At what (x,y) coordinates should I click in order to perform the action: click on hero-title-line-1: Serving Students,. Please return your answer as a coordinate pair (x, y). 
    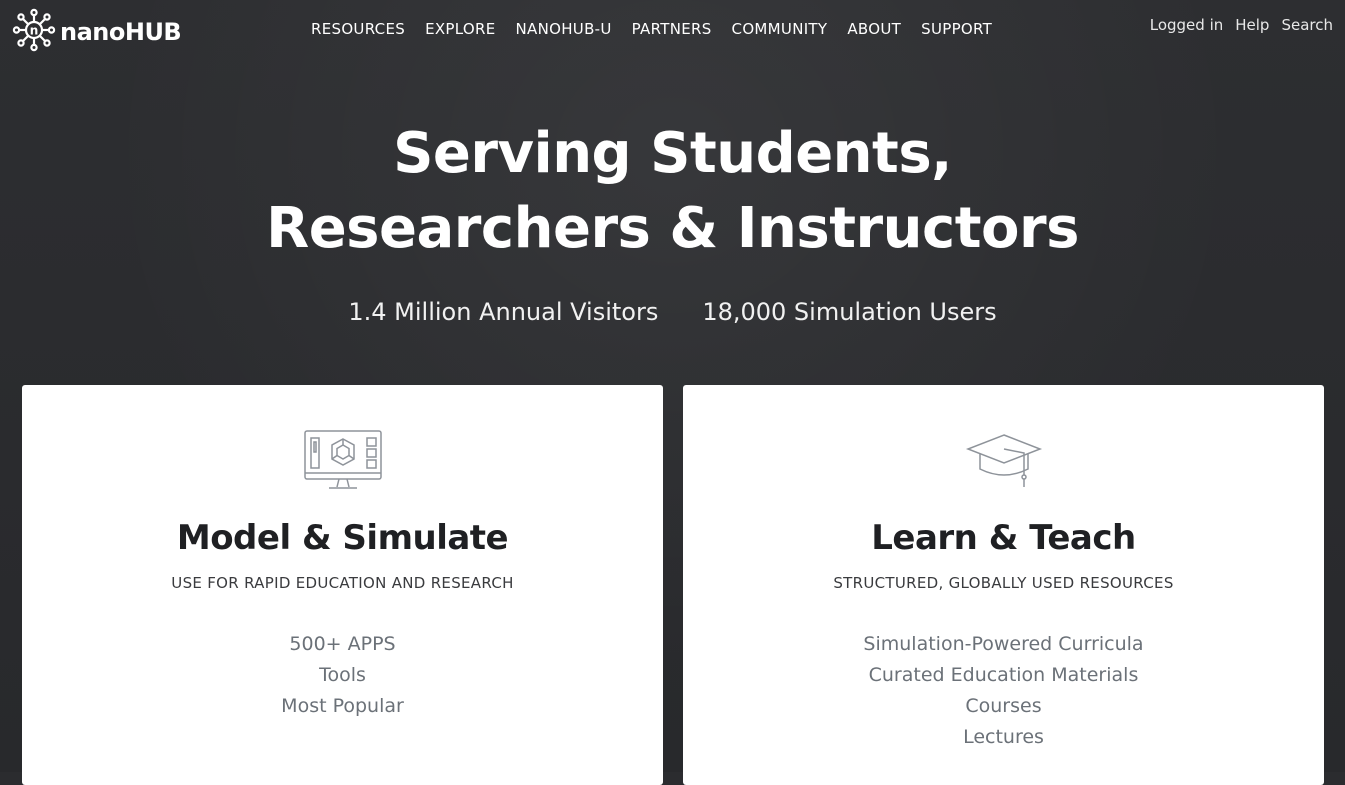
    Looking at the image, I should click on (672, 153).